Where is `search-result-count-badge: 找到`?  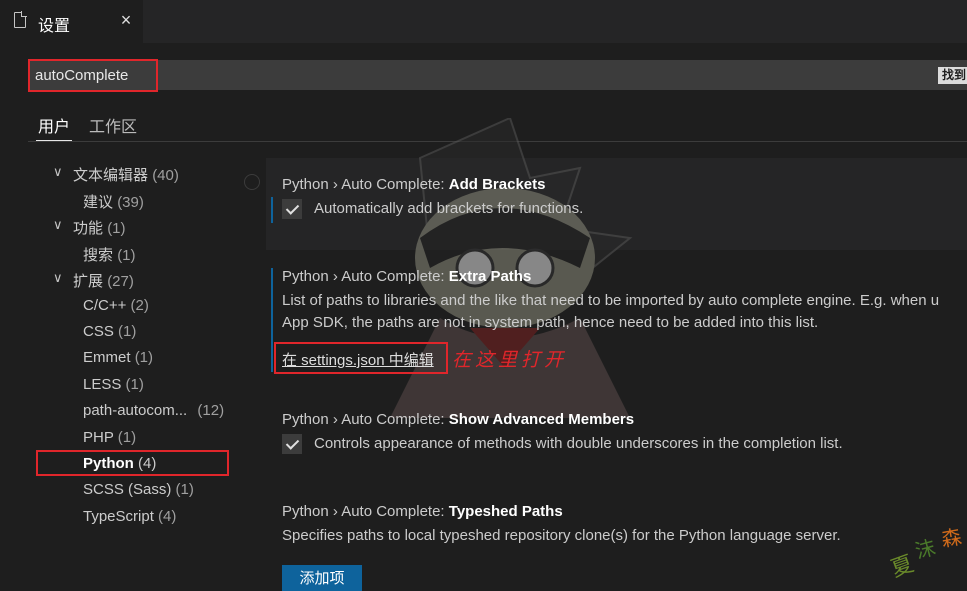
search-result-count-badge: 找到 is located at coordinates (952, 75).